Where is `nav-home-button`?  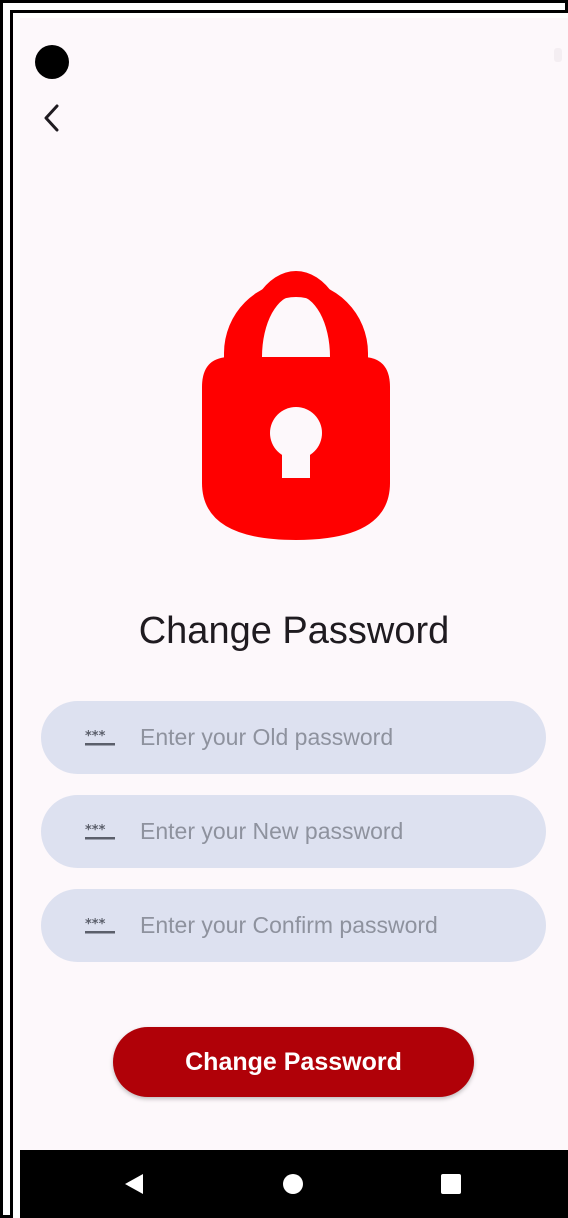 nav-home-button is located at coordinates (293, 1184).